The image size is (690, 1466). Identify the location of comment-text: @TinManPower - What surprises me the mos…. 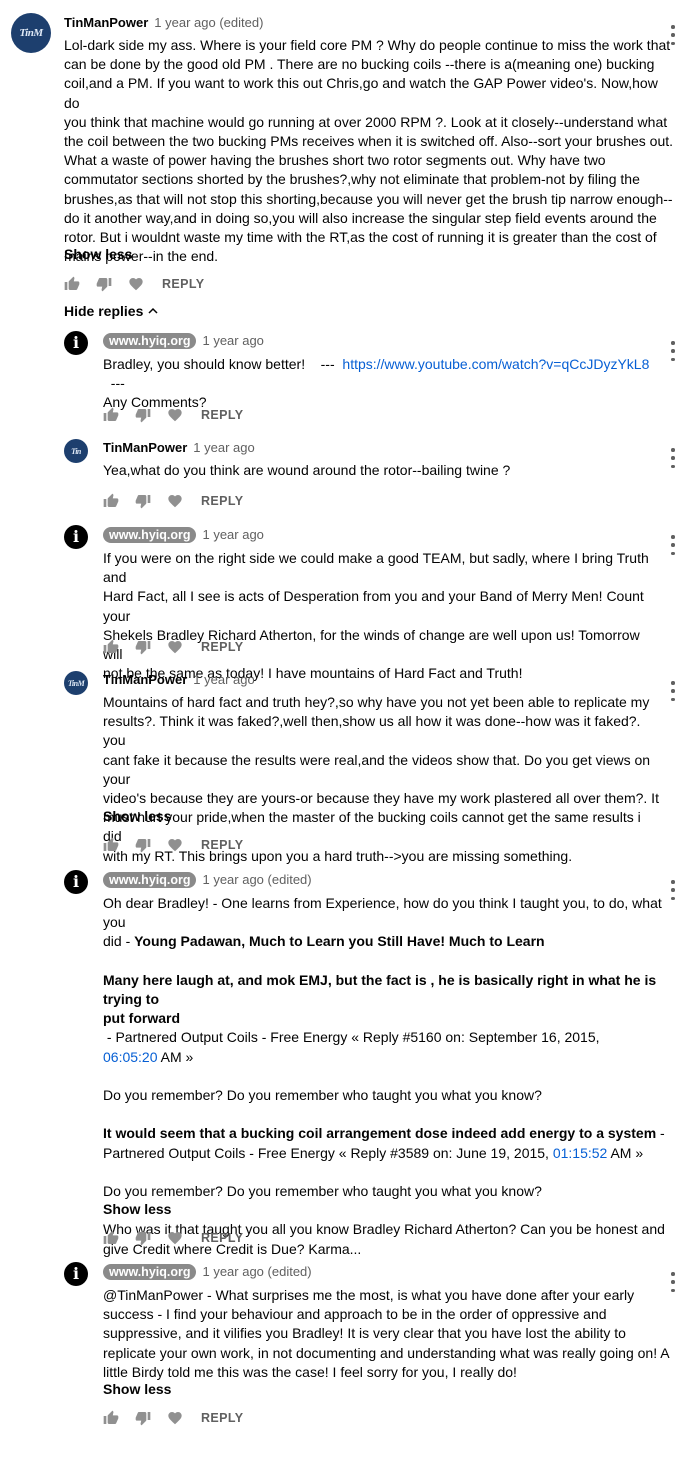
(386, 1333).